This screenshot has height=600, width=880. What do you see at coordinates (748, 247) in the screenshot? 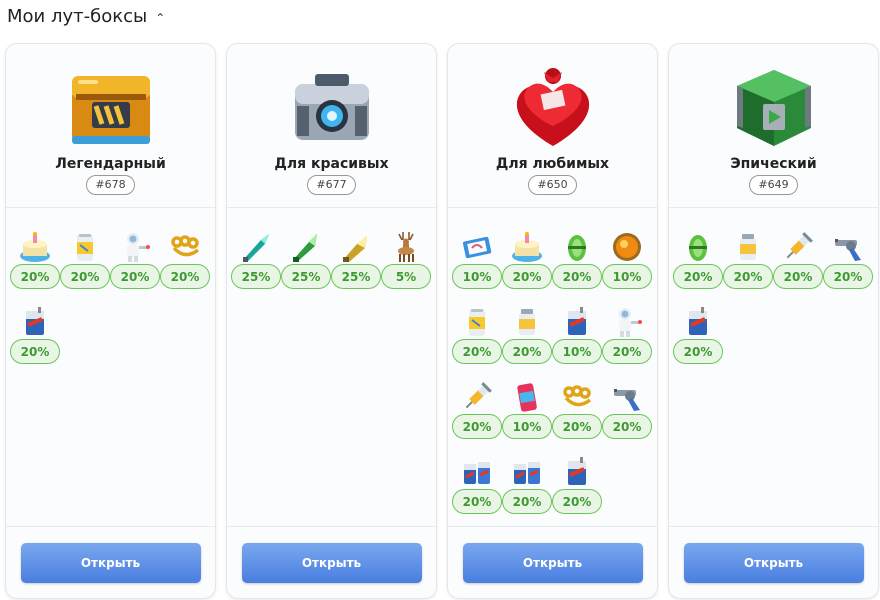
I see `jar-icon` at bounding box center [748, 247].